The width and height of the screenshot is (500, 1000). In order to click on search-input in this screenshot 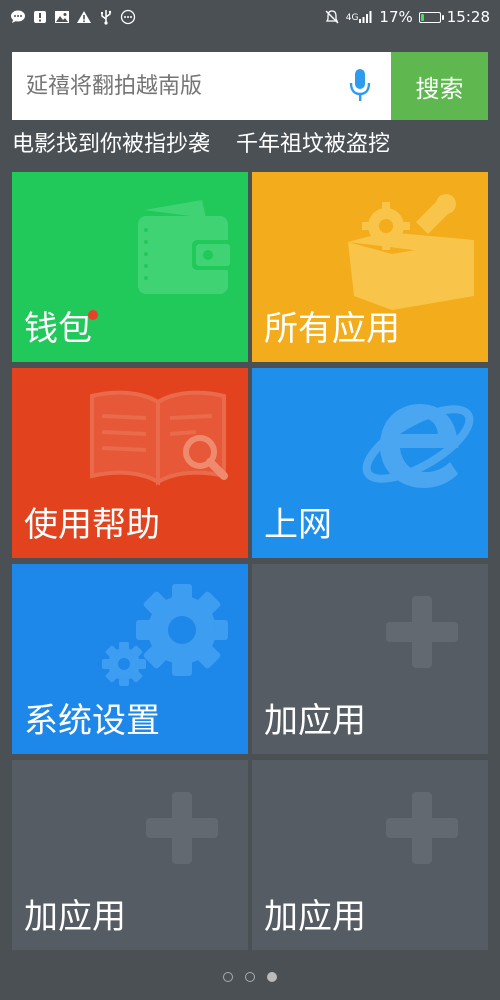, I will do `click(201, 86)`.